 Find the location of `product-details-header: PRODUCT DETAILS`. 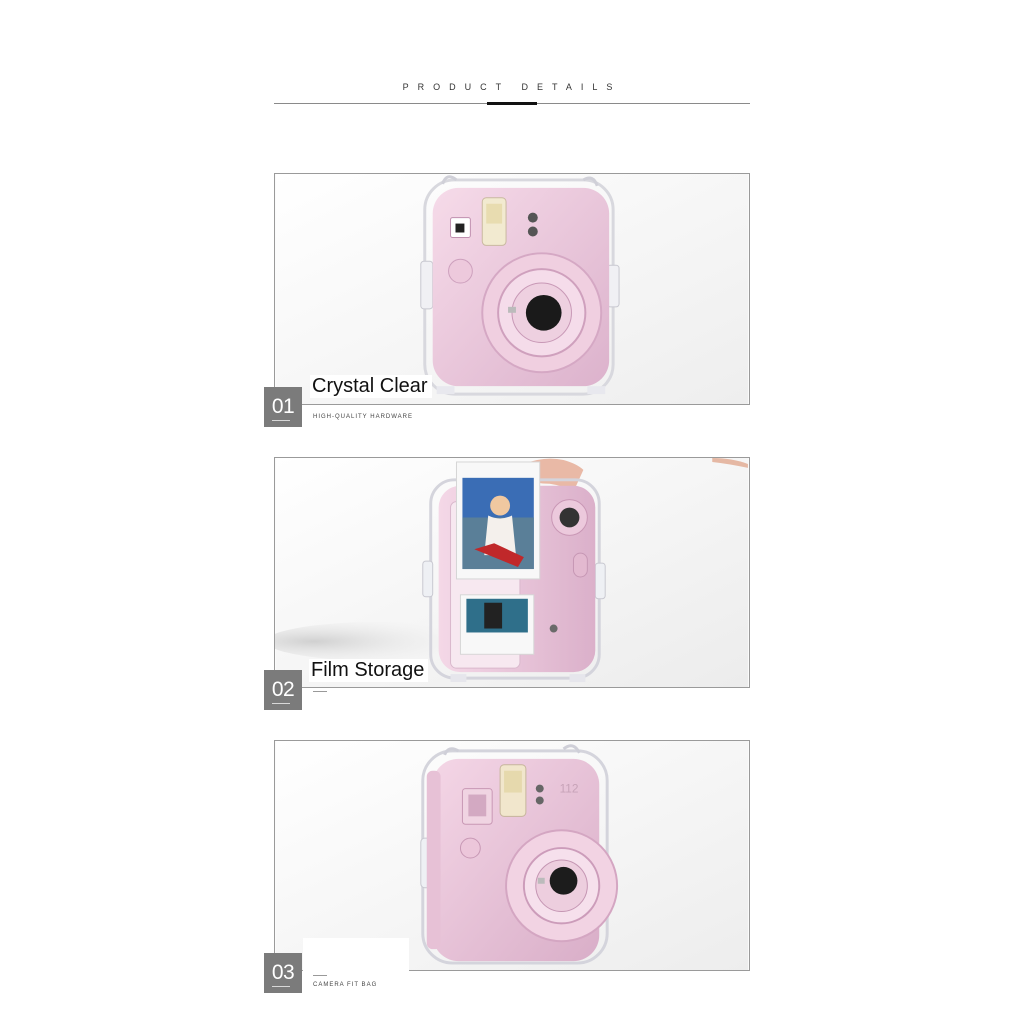

product-details-header: PRODUCT DETAILS is located at coordinates (512, 90).